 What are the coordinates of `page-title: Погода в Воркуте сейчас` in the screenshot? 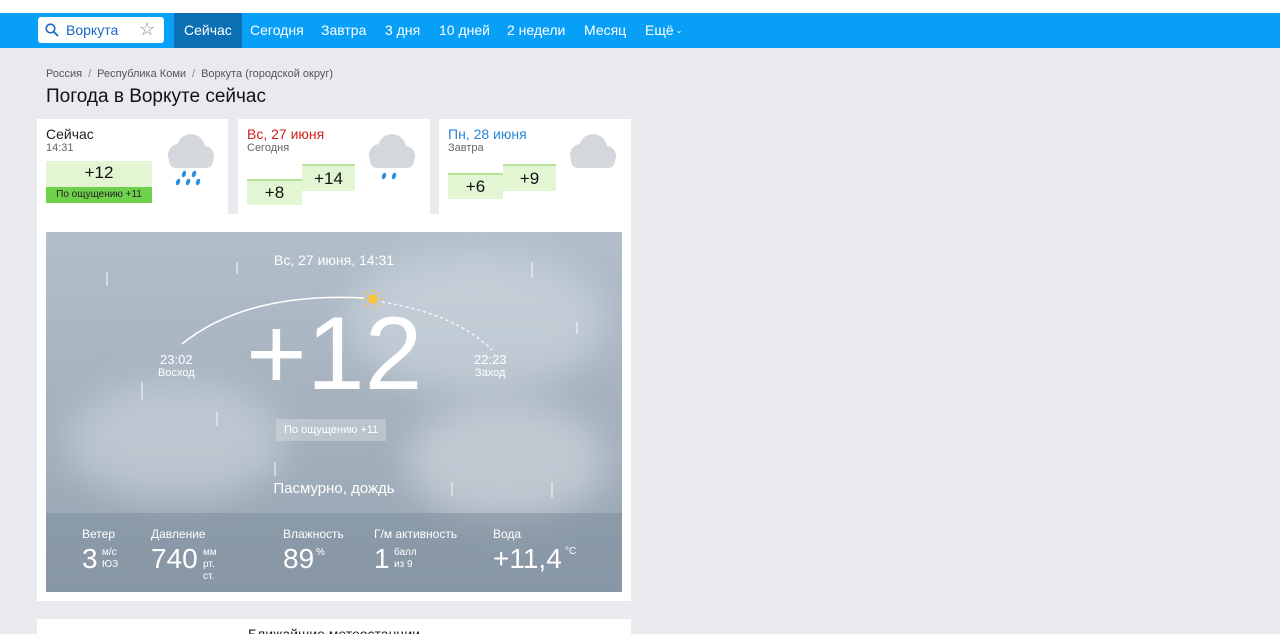 It's located at (156, 96).